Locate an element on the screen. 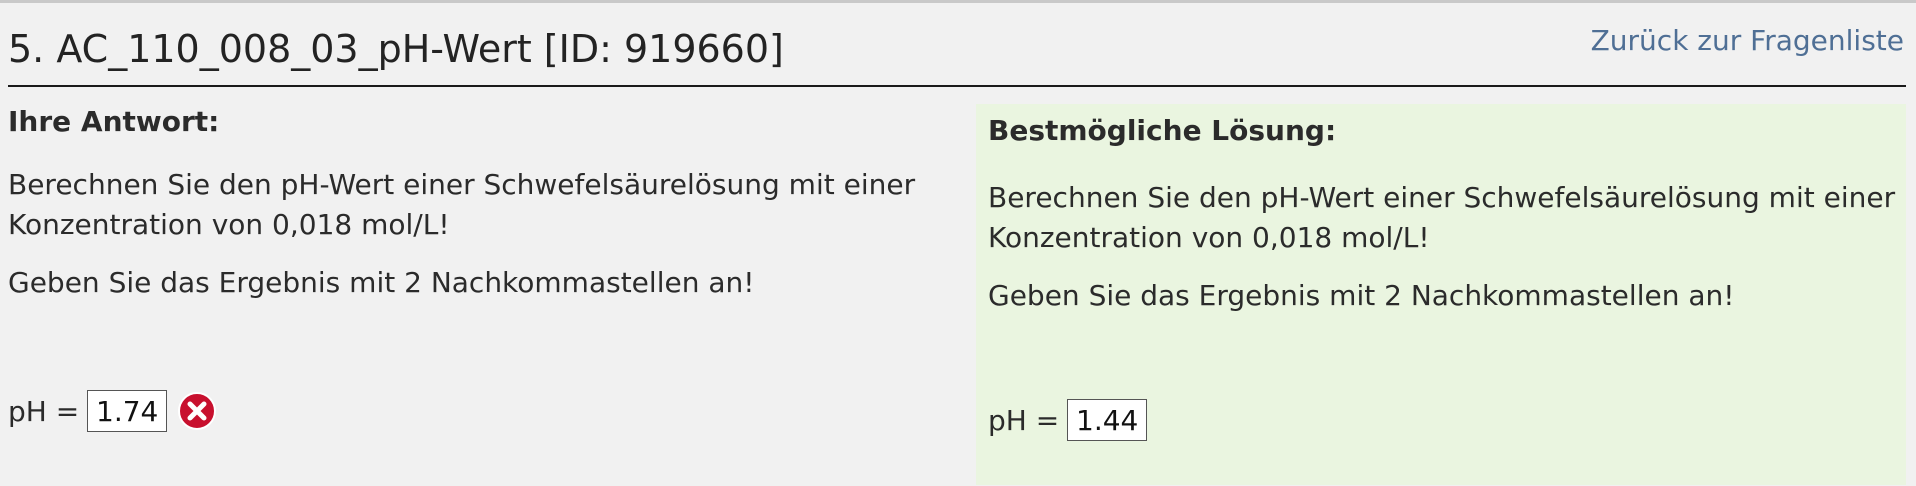  your-answer-heading: Ihre Antwort: is located at coordinates (114, 121).